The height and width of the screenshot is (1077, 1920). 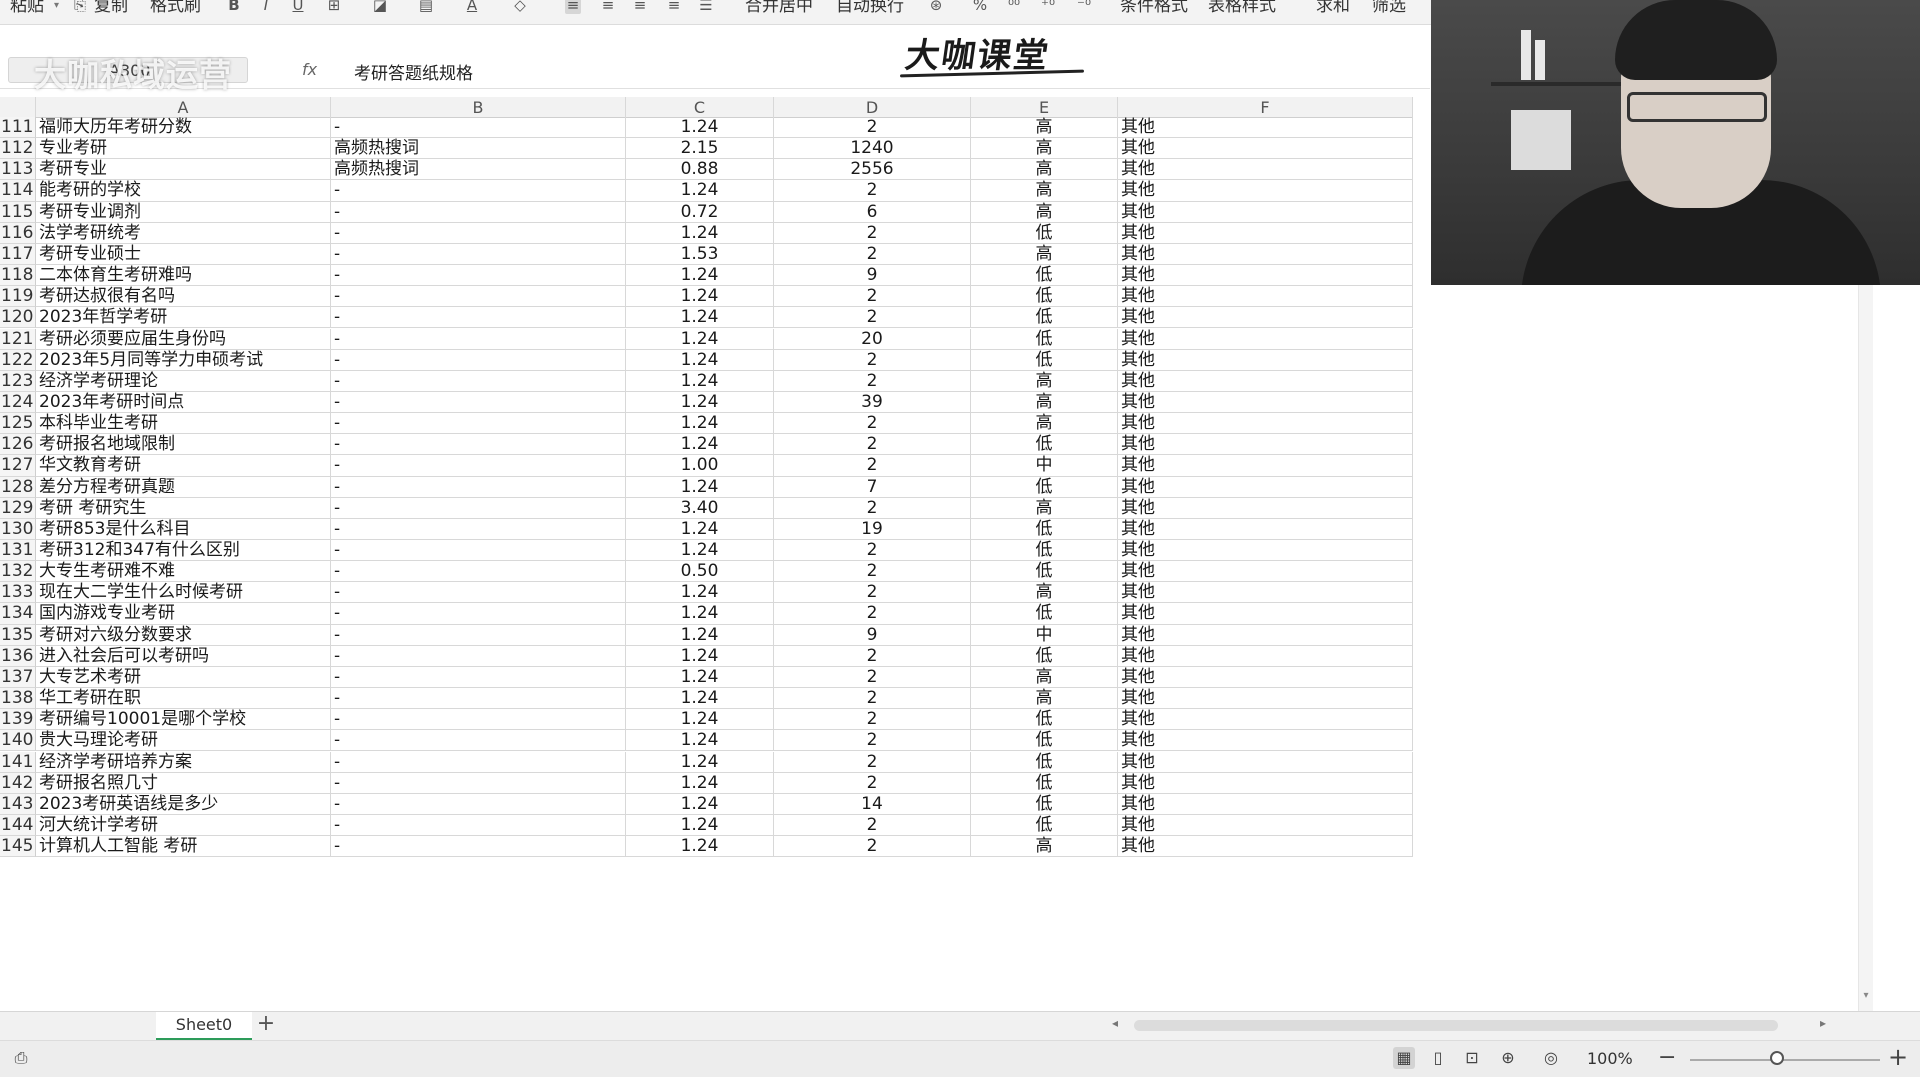 I want to click on table-row: 139 考研编号10001是哪个学校 -1.24 2 低其他, so click(x=706, y=720).